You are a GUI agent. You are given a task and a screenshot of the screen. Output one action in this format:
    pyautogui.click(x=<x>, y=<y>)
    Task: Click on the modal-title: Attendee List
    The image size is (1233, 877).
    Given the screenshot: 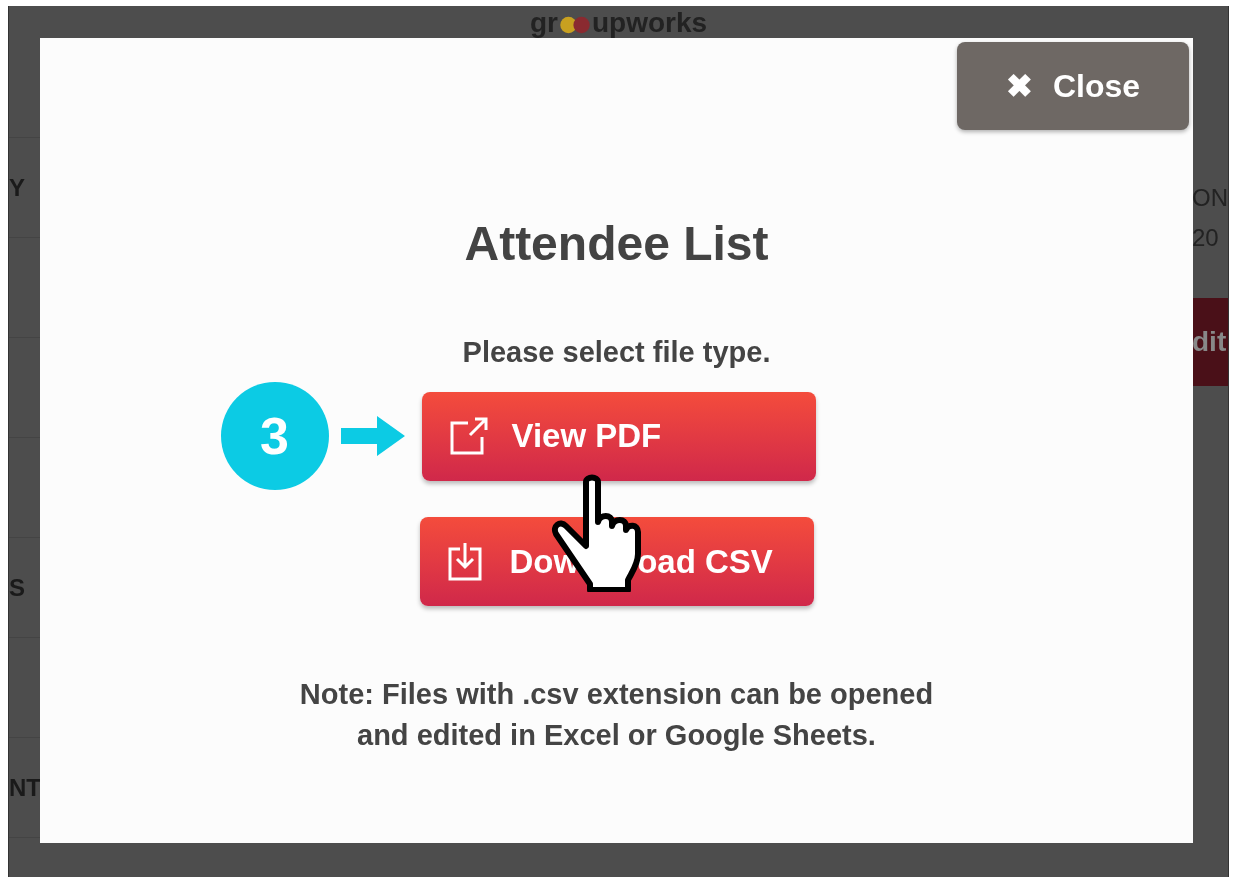 What is the action you would take?
    pyautogui.click(x=616, y=244)
    